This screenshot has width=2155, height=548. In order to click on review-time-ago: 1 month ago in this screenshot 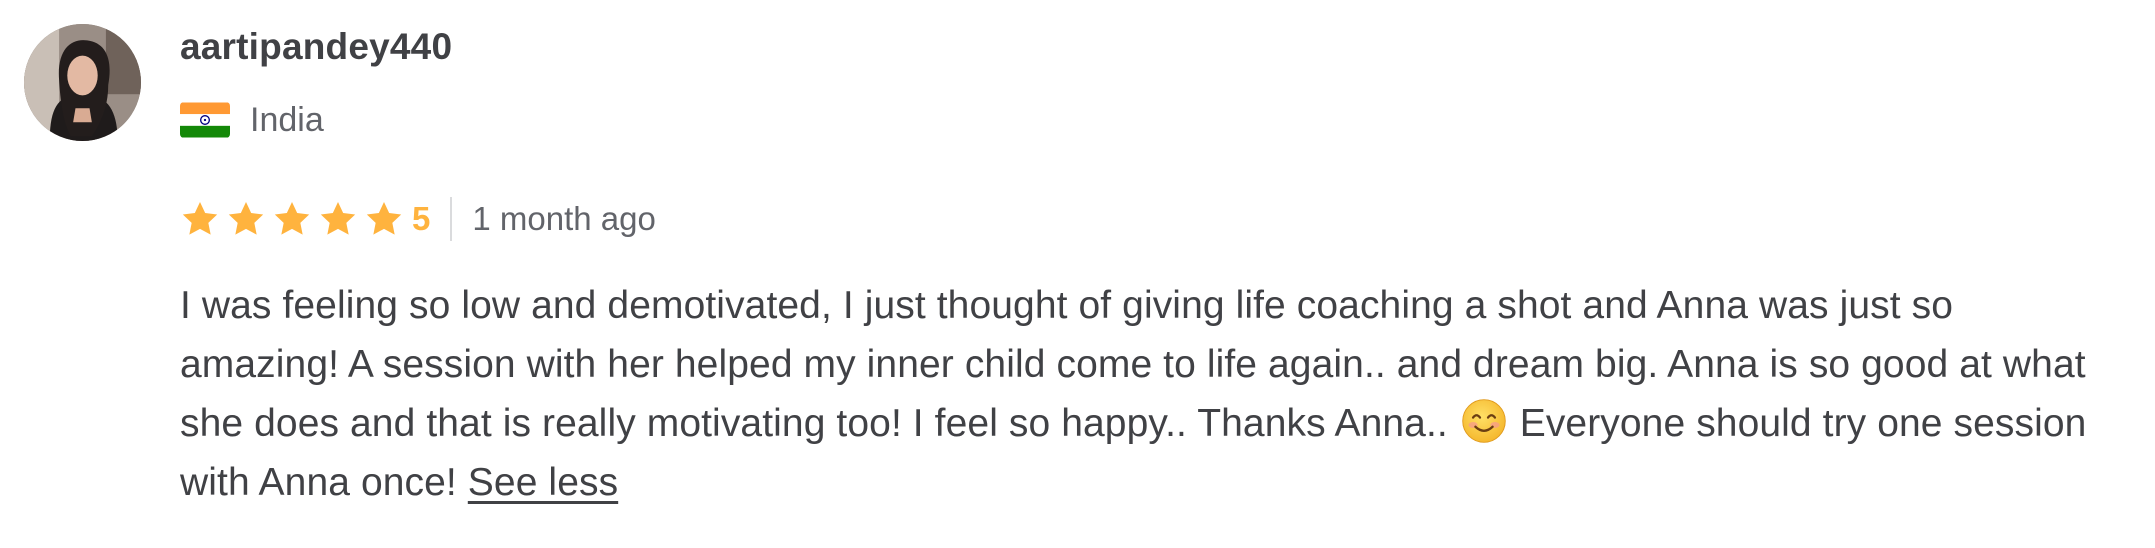, I will do `click(564, 218)`.